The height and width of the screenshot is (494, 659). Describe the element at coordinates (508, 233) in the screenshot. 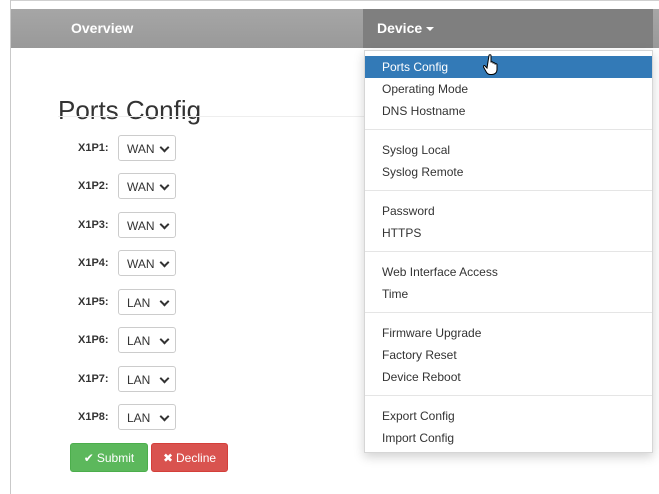

I see `menu-item-https: HTTPS` at that location.